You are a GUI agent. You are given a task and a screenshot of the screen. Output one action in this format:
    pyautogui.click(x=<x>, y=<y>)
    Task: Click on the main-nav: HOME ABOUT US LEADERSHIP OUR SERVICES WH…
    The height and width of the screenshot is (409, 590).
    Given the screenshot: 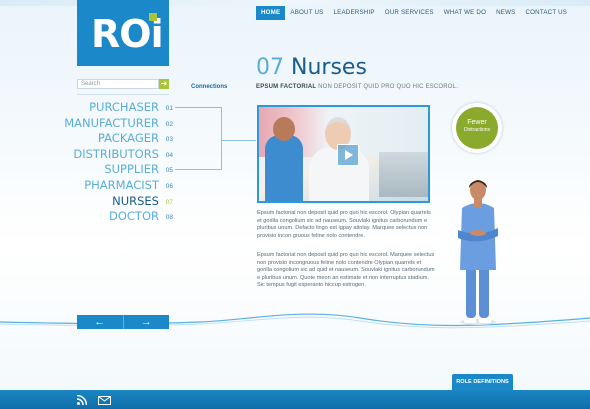 What is the action you would take?
    pyautogui.click(x=414, y=13)
    